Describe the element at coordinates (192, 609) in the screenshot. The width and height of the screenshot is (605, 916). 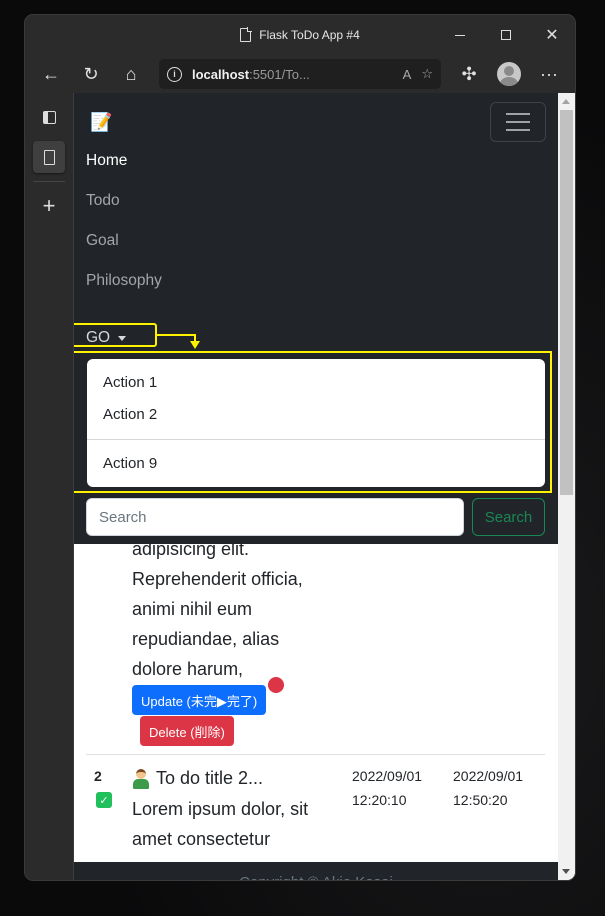
I see `todo-description-line: animi nihil eum` at that location.